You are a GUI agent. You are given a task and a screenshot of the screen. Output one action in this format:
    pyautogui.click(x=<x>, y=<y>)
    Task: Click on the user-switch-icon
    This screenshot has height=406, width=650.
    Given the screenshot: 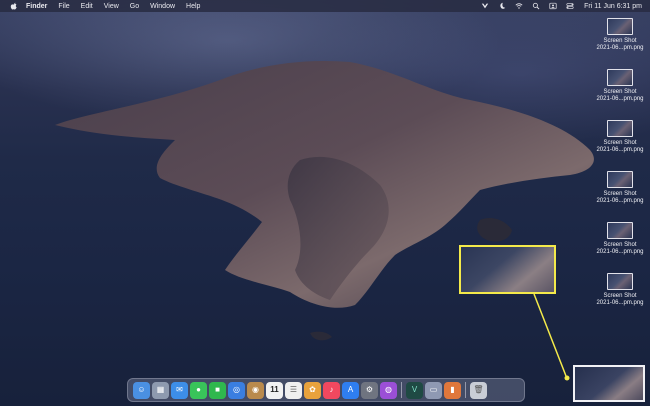 What is the action you would take?
    pyautogui.click(x=553, y=6)
    